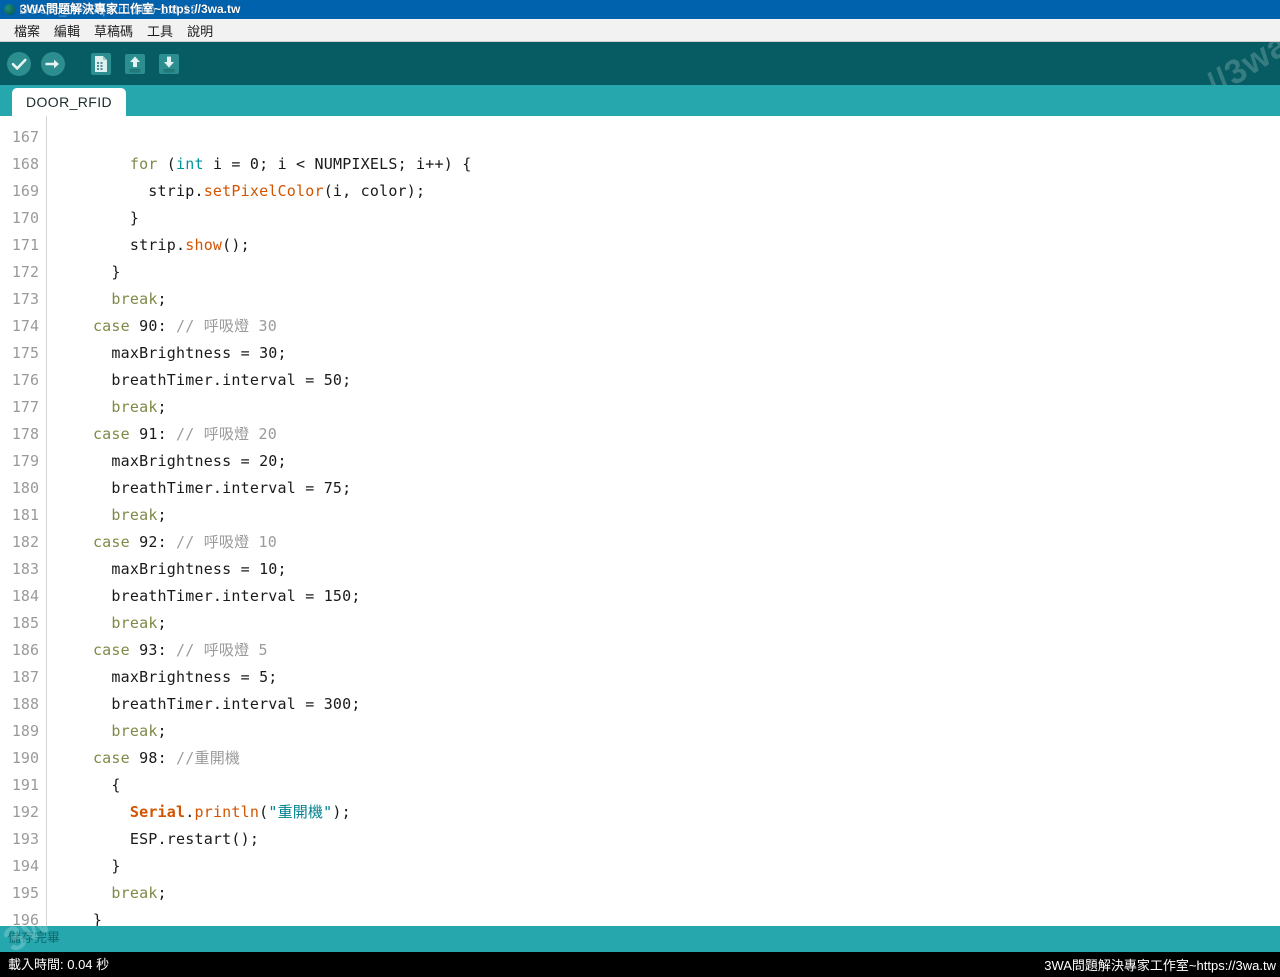 The image size is (1280, 977). What do you see at coordinates (153, 434) in the screenshot?
I see `code-token: 91:` at bounding box center [153, 434].